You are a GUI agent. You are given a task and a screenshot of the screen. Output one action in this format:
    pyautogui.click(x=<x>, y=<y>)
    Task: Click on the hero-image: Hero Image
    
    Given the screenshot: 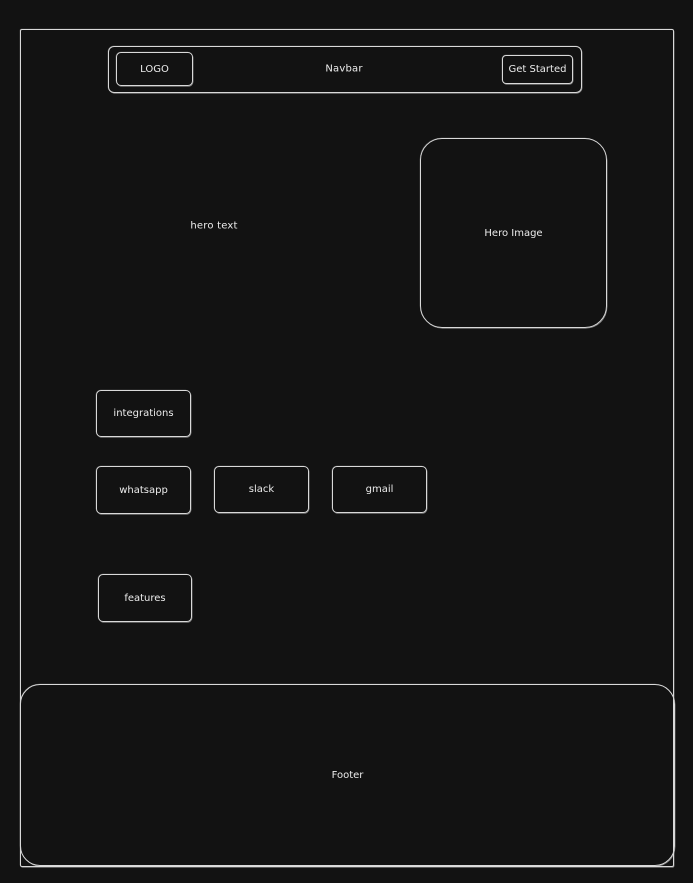 What is the action you would take?
    pyautogui.click(x=513, y=233)
    